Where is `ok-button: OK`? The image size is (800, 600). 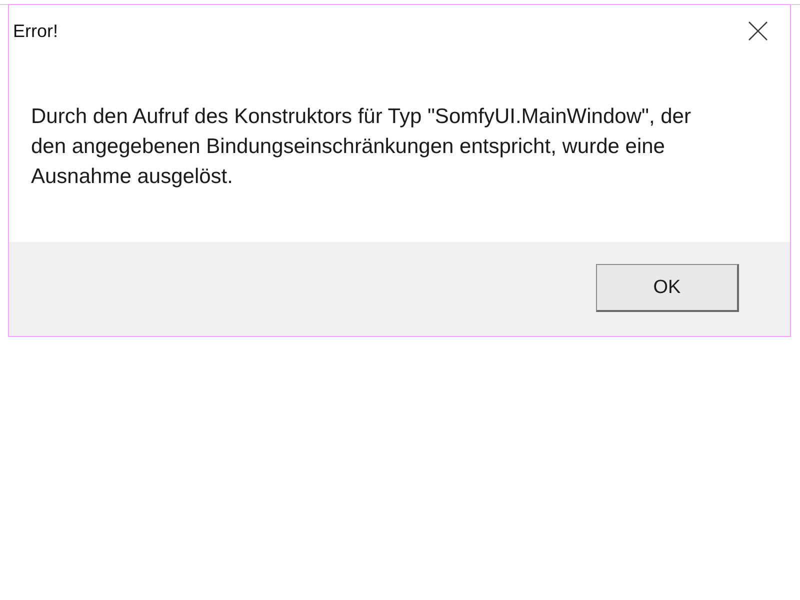 ok-button: OK is located at coordinates (667, 288).